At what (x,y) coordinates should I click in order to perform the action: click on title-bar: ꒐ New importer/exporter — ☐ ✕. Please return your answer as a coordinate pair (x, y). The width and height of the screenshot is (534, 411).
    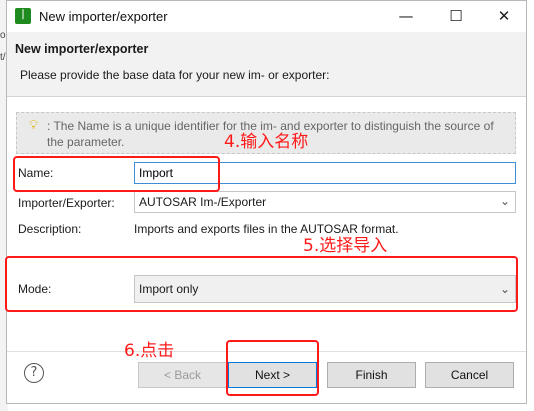
    Looking at the image, I should click on (266, 16).